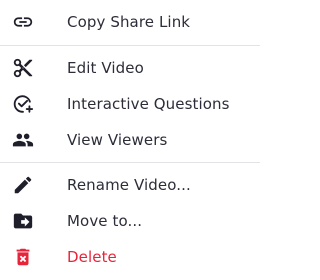 The width and height of the screenshot is (320, 280). I want to click on menu-item-copy-share-link: Copy Share Link, so click(130, 22).